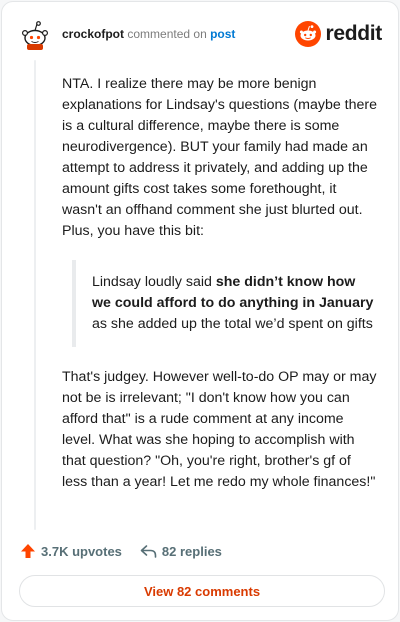  What do you see at coordinates (167, 34) in the screenshot?
I see `action-text: commented on` at bounding box center [167, 34].